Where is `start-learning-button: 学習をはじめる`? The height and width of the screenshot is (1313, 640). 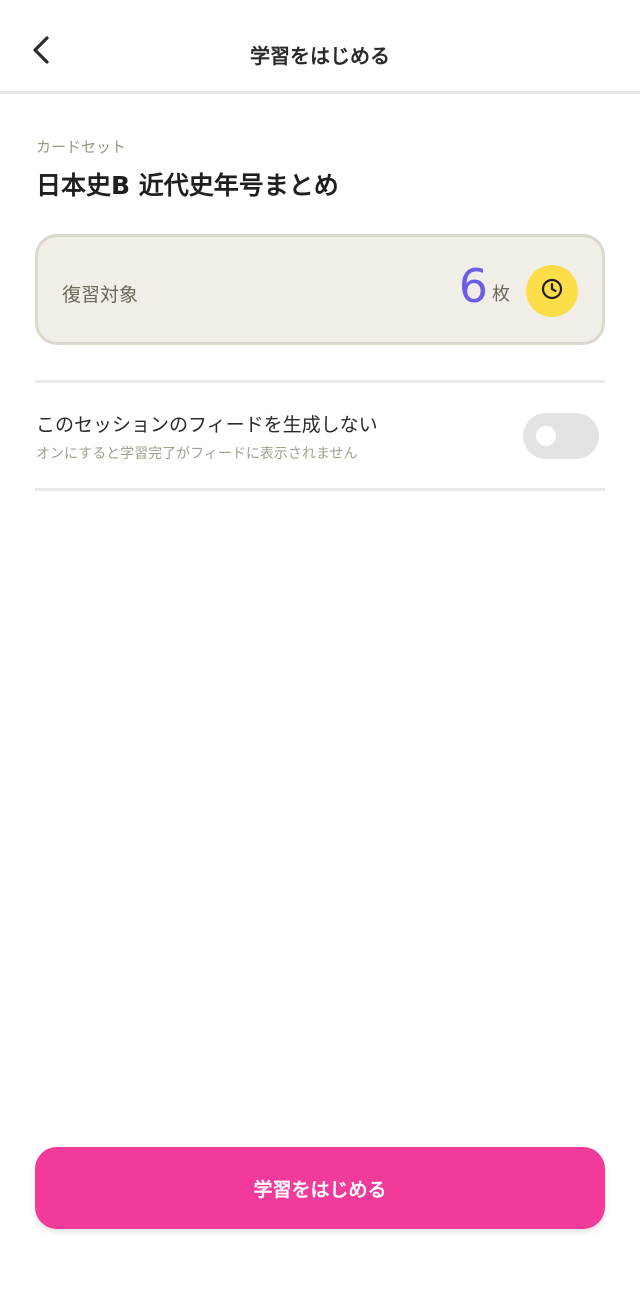
start-learning-button: 学習をはじめる is located at coordinates (320, 1188).